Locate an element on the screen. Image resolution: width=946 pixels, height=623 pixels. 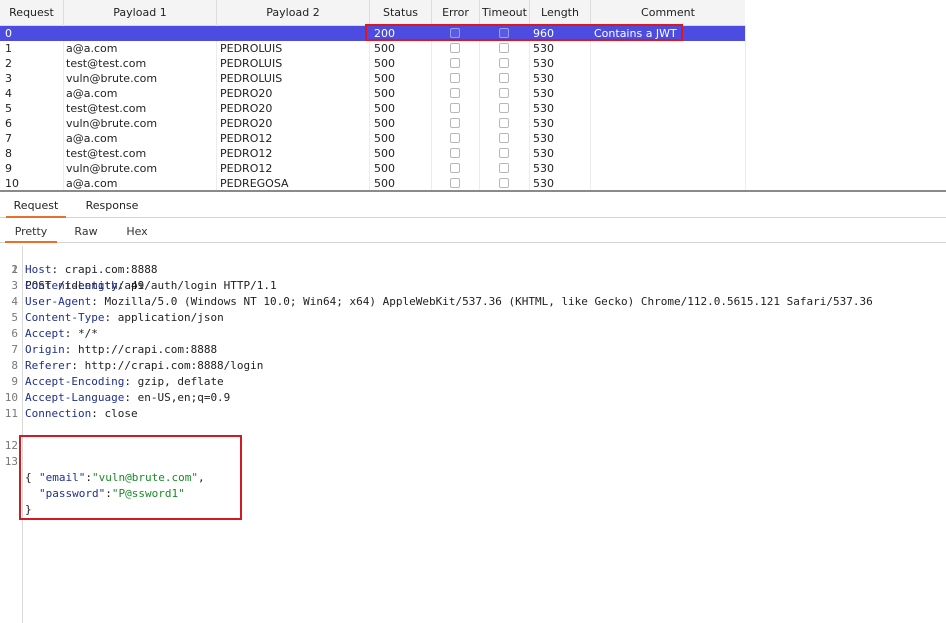
header-payload2: Payload 2 is located at coordinates (293, 12).